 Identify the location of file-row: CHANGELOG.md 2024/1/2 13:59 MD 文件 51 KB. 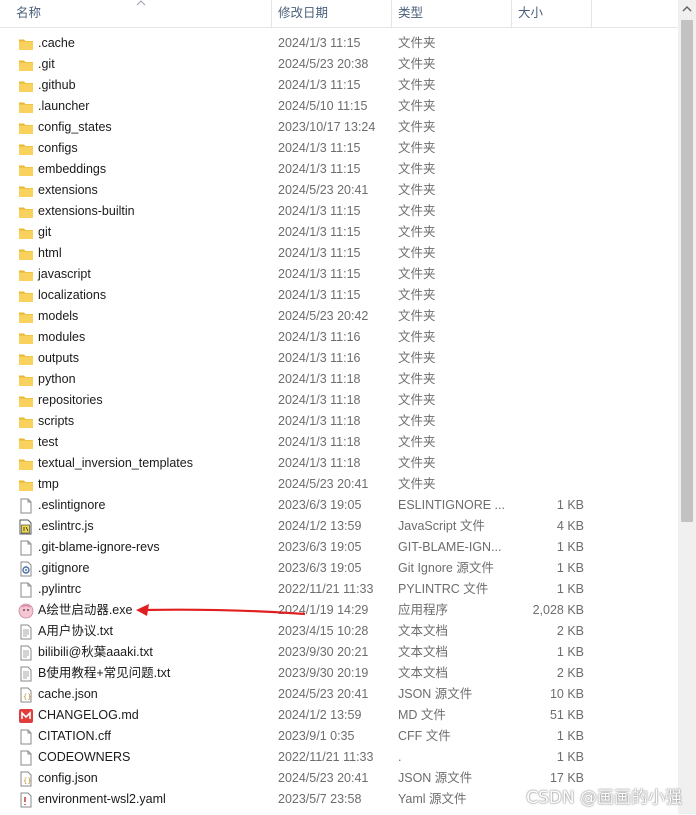
(339, 715).